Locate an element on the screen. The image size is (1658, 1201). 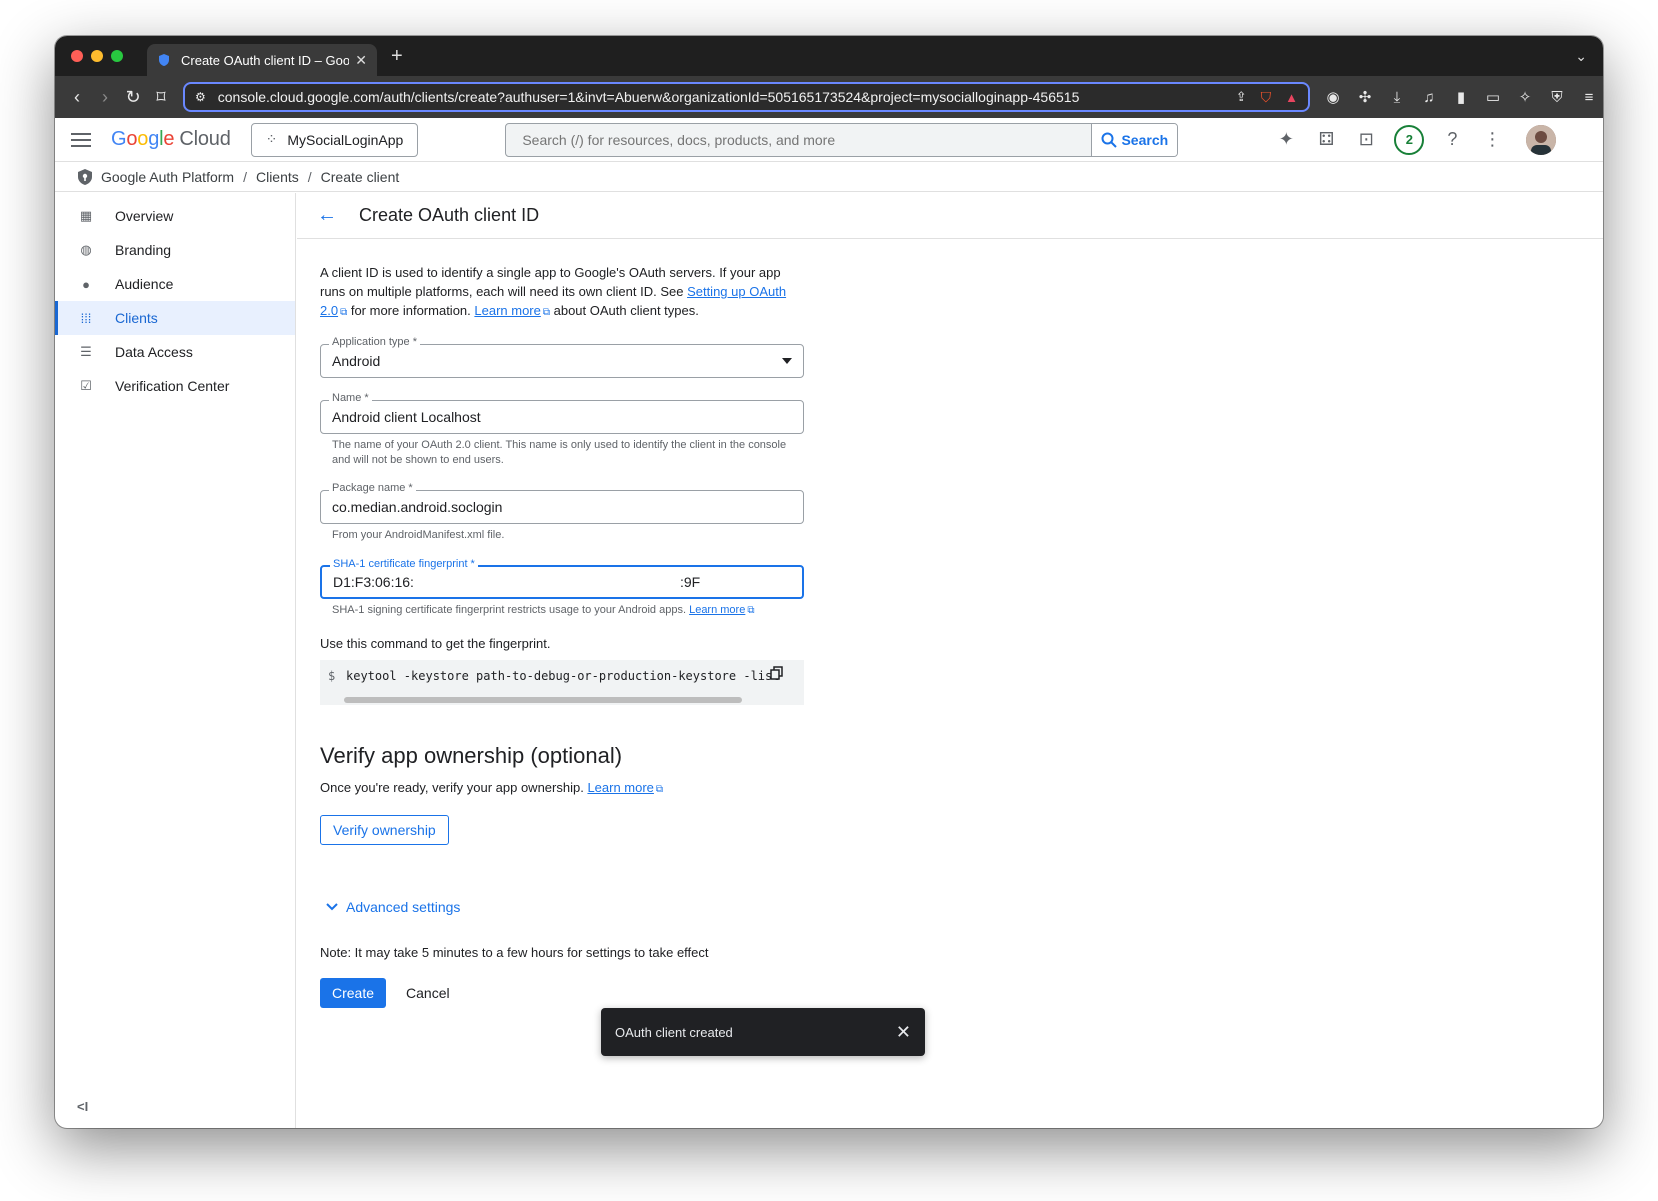
advanced-settings-label: Advanced settings is located at coordinates (403, 907).